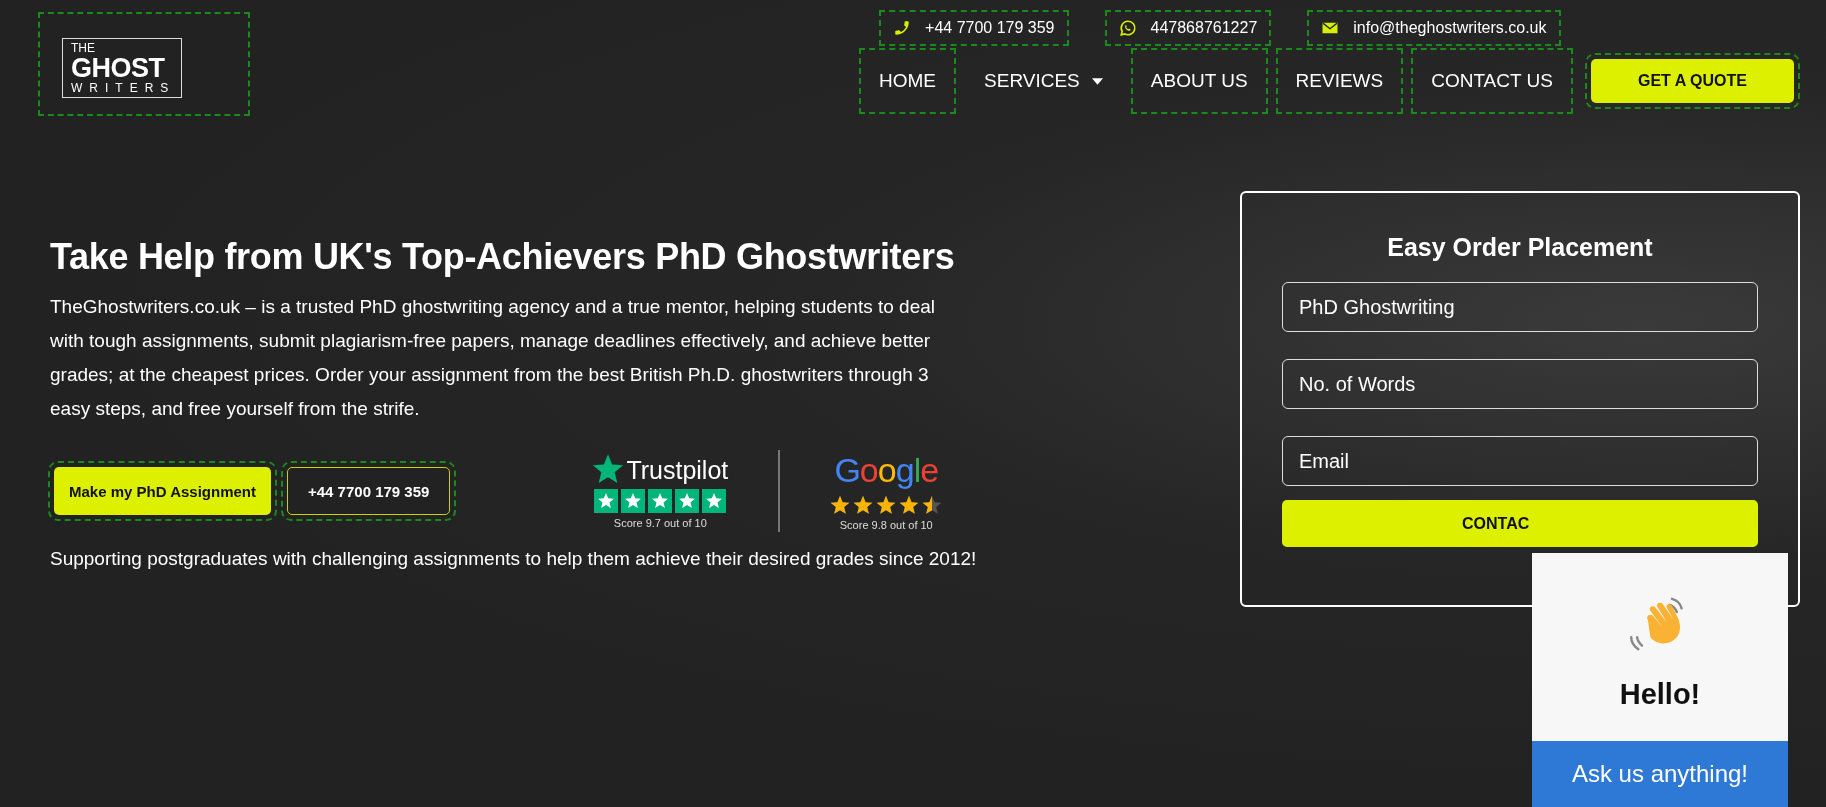 This screenshot has width=1826, height=807. Describe the element at coordinates (162, 491) in the screenshot. I see `assignment-button: Make my PhD Assignment` at that location.